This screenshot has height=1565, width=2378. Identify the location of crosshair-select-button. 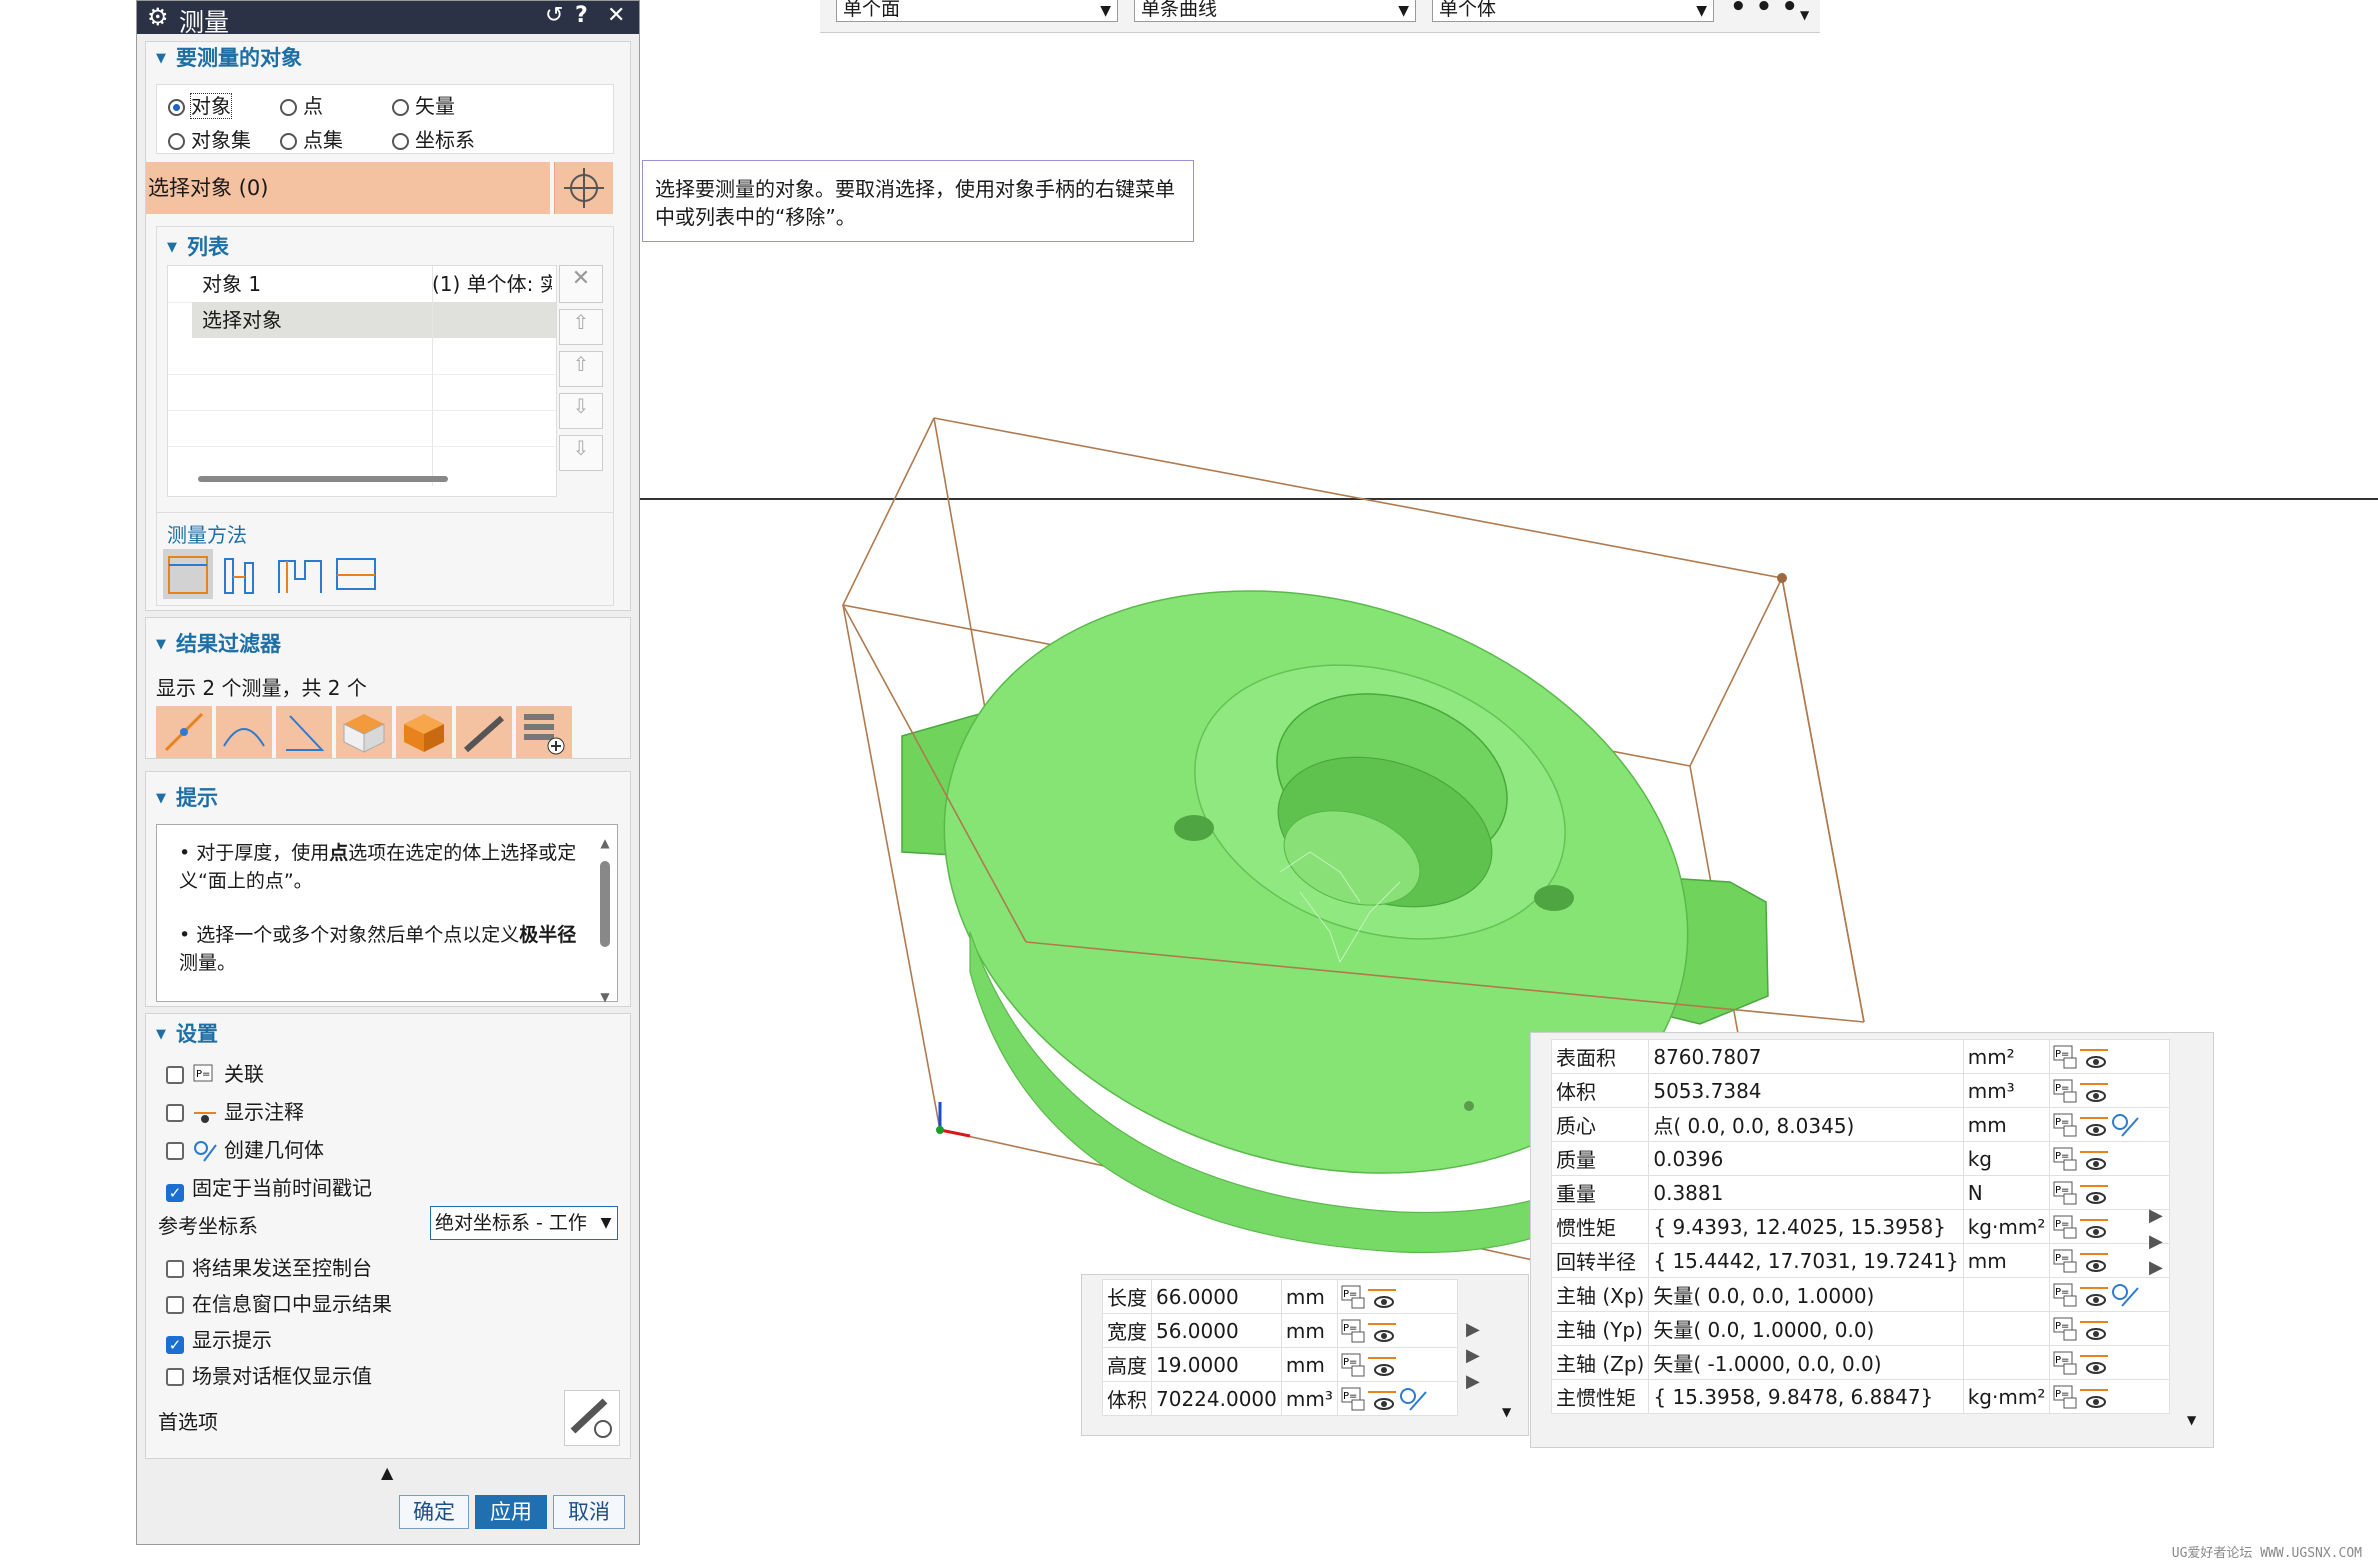
(583, 188).